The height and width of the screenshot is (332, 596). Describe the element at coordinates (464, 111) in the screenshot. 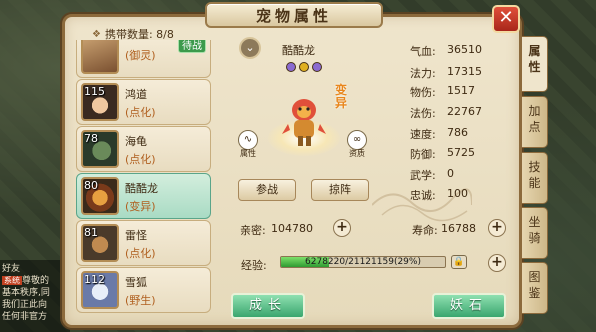

I see `stat-value: 22767` at that location.